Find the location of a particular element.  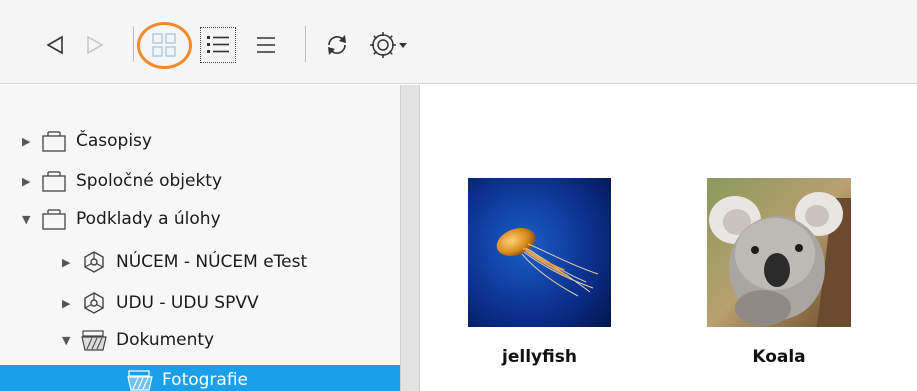

tree-item-spolocne-objekty: ▶ Spoločné objekty is located at coordinates (122, 181).